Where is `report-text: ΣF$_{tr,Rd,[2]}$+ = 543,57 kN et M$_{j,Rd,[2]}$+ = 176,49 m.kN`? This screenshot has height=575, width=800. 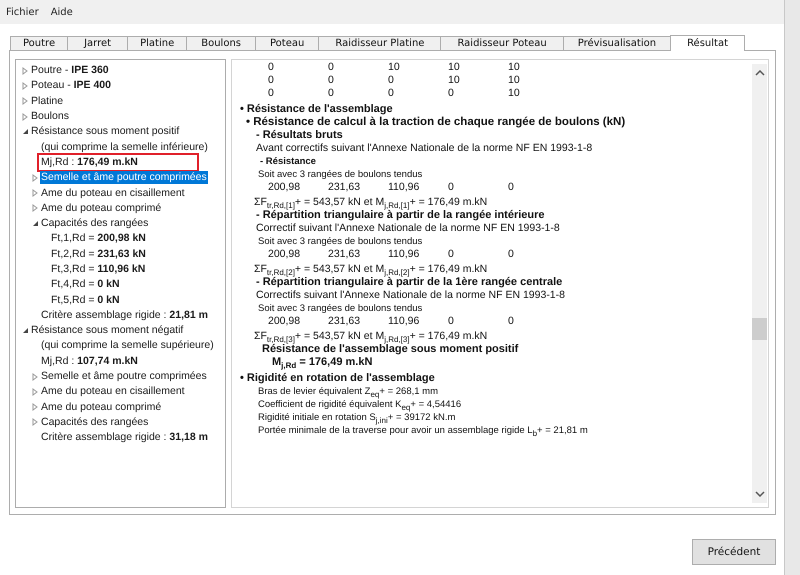 report-text: ΣF$_{tr,Rd,[2]}$+ = 543,57 kN et M$_{j,Rd,[2]}$+ = 176,49 m.kN is located at coordinates (370, 269).